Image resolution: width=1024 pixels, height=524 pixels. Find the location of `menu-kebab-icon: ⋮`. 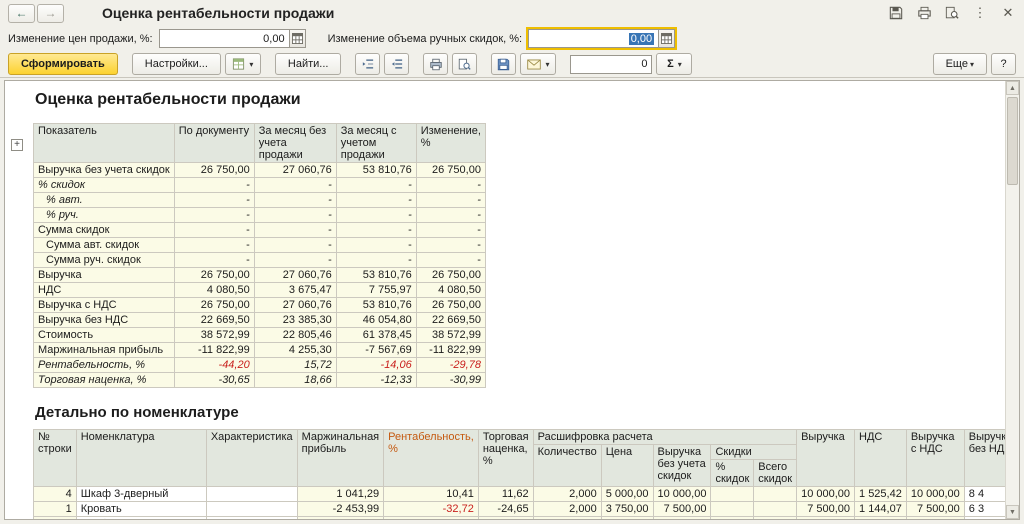

menu-kebab-icon: ⋮ is located at coordinates (980, 13).